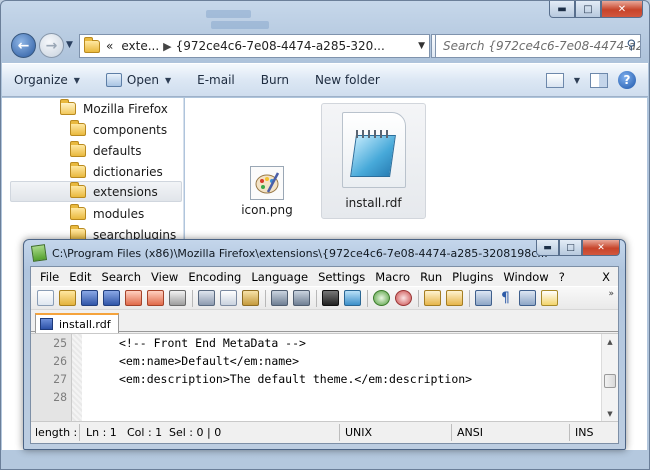 Image resolution: width=650 pixels, height=470 pixels. I want to click on vertical-scrollbar: ▲ ▼, so click(609, 377).